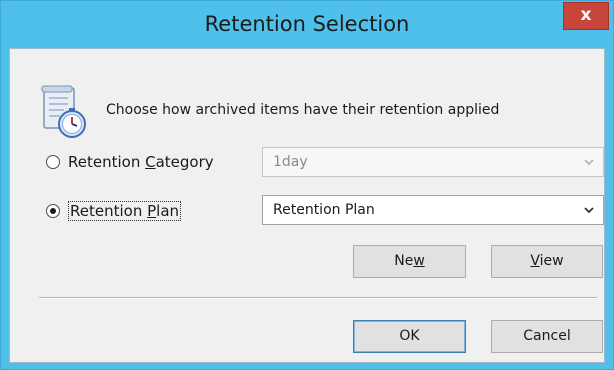 The image size is (614, 370). What do you see at coordinates (433, 162) in the screenshot?
I see `retention-category-combo: 1day` at bounding box center [433, 162].